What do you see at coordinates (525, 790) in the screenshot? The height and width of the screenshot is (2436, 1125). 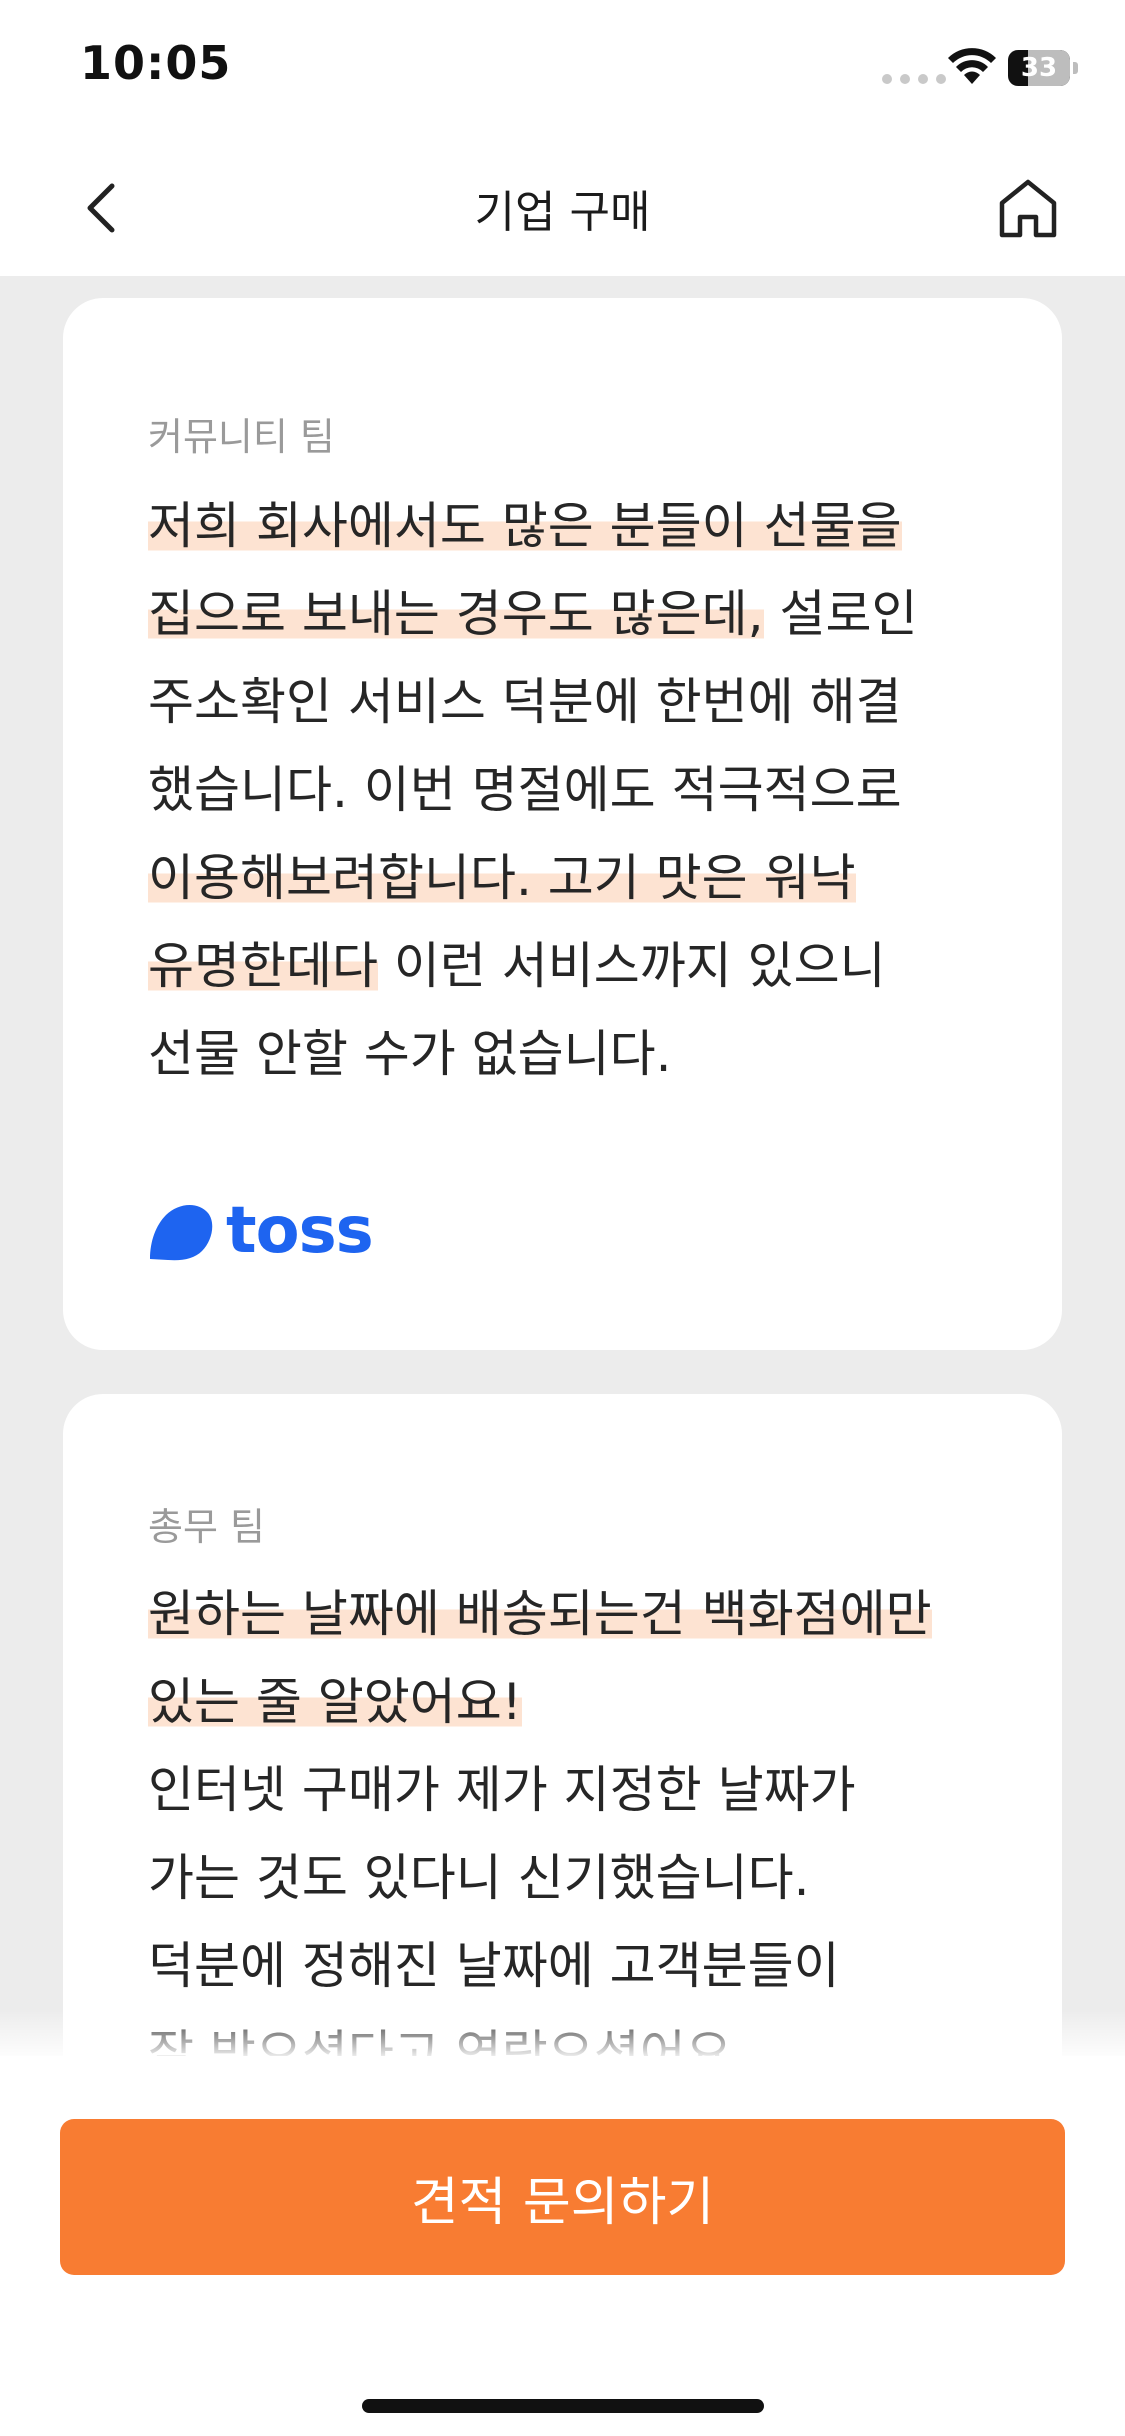 I see `quote-text: 했습니다. 이번 명절에도 적극적으로` at bounding box center [525, 790].